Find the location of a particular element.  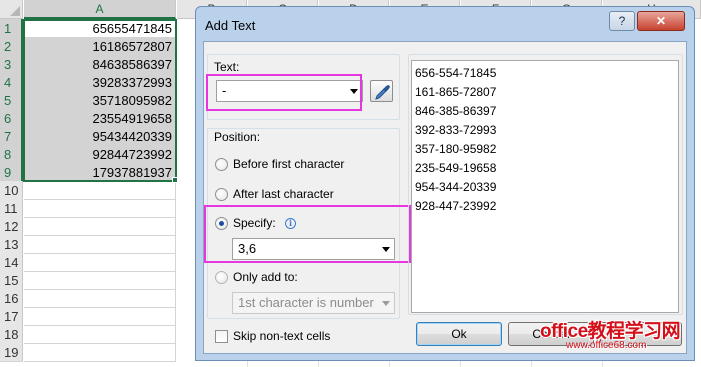

cell-a16 is located at coordinates (100, 298).